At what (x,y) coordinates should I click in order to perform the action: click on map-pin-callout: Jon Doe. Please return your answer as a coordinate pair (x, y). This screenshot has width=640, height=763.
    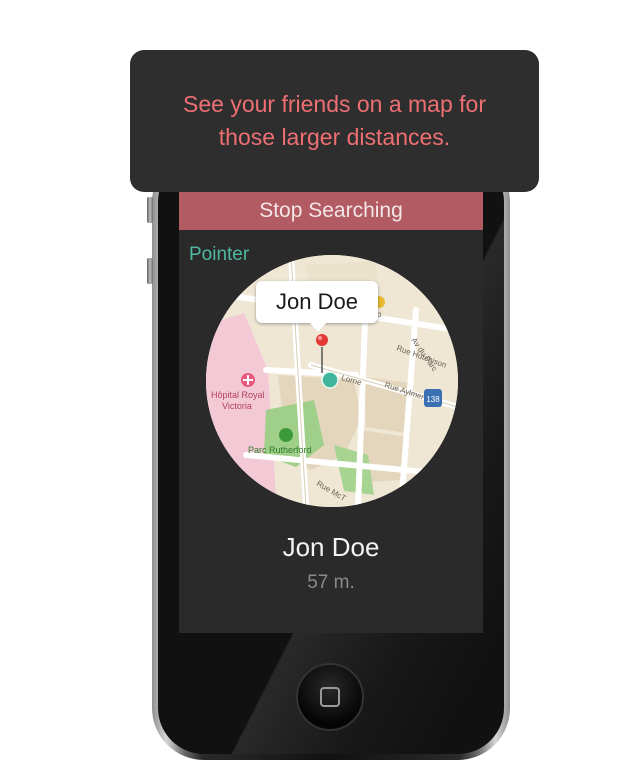
    Looking at the image, I should click on (317, 306).